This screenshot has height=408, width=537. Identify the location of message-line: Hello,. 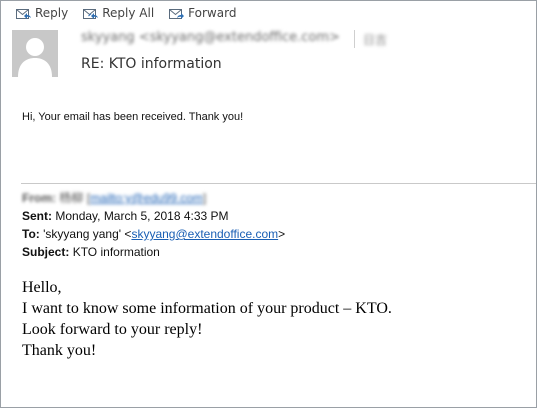
(42, 287).